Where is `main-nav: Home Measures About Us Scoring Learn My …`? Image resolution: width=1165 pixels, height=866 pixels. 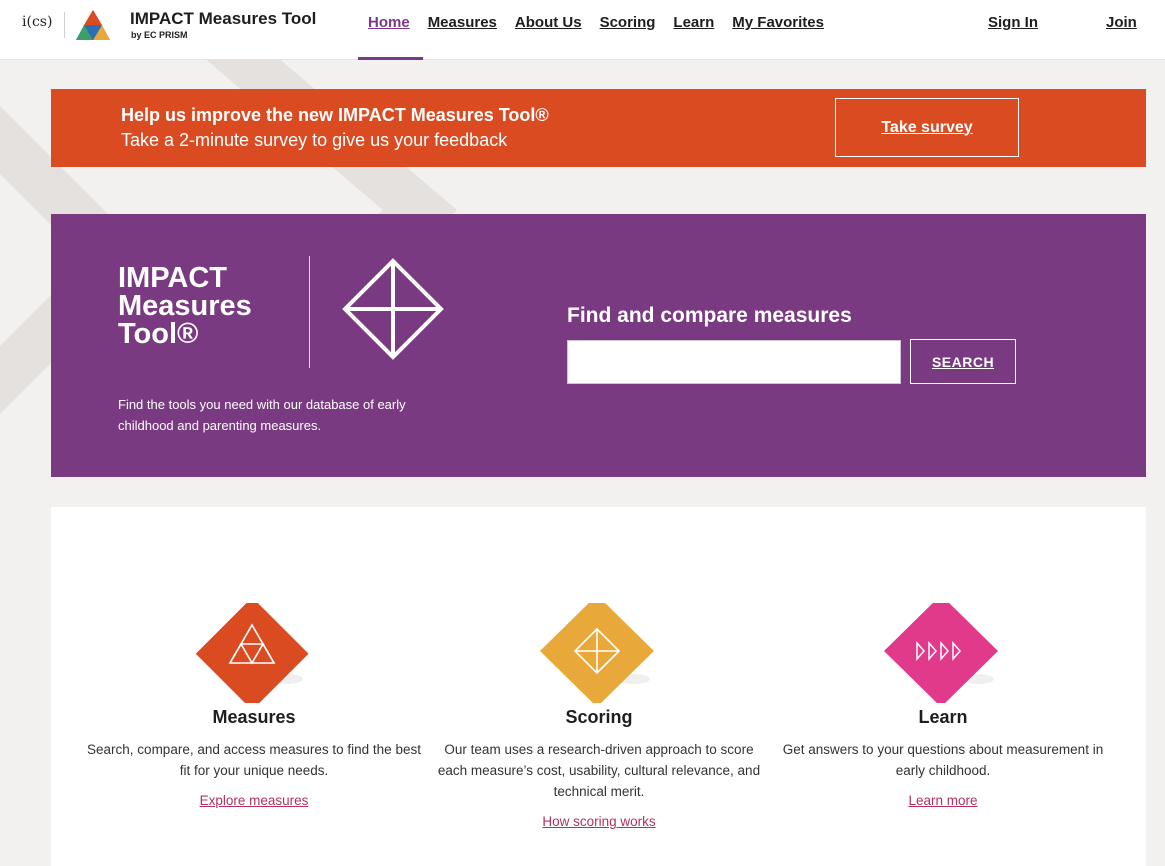
main-nav: Home Measures About Us Scoring Learn My … is located at coordinates (596, 22).